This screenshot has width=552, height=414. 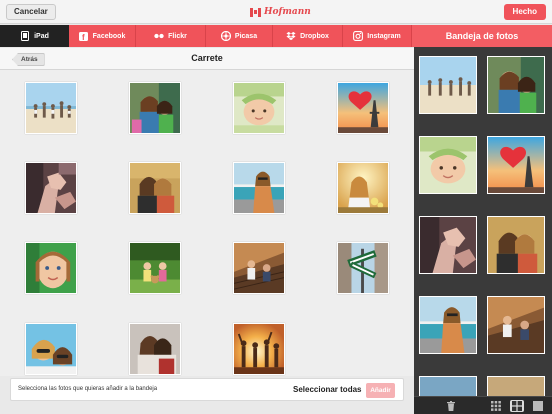 I want to click on photo-thumb-kids-teddy, so click(x=155, y=268).